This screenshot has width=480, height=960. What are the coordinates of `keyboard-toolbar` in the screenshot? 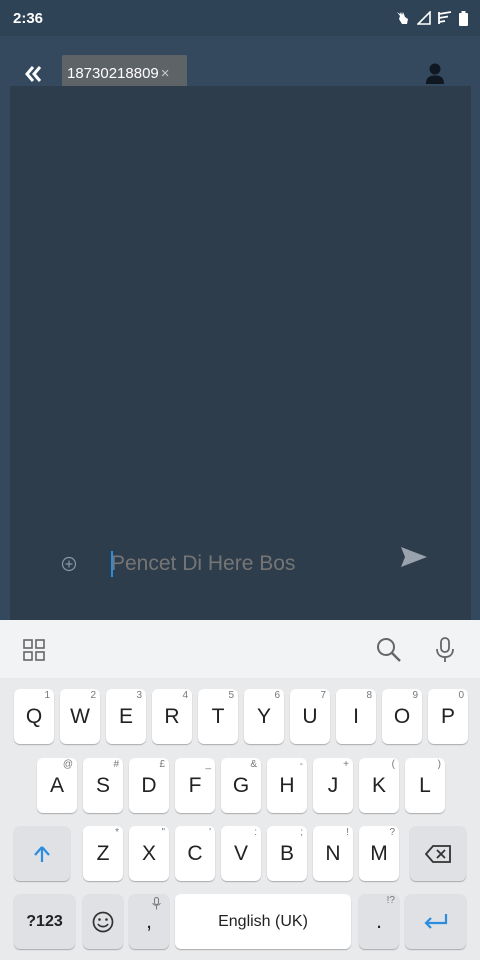 It's located at (240, 649).